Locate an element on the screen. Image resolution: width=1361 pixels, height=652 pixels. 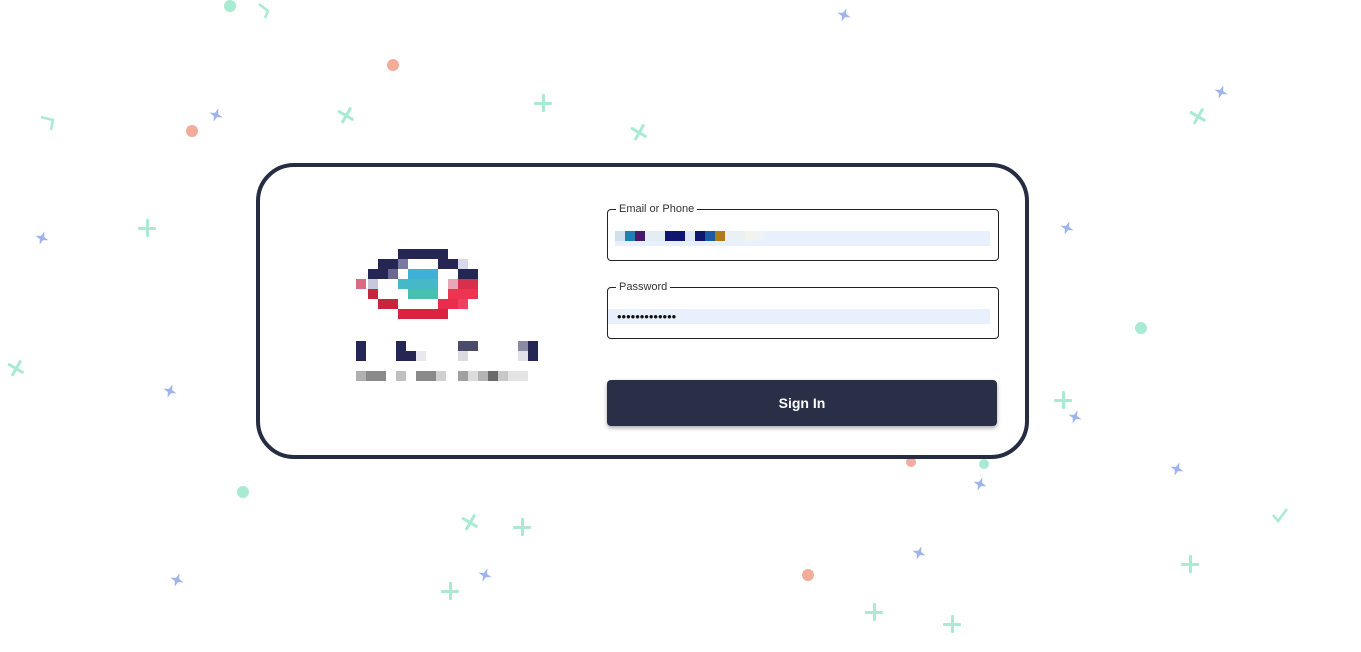
password-field: Password is located at coordinates (803, 309).